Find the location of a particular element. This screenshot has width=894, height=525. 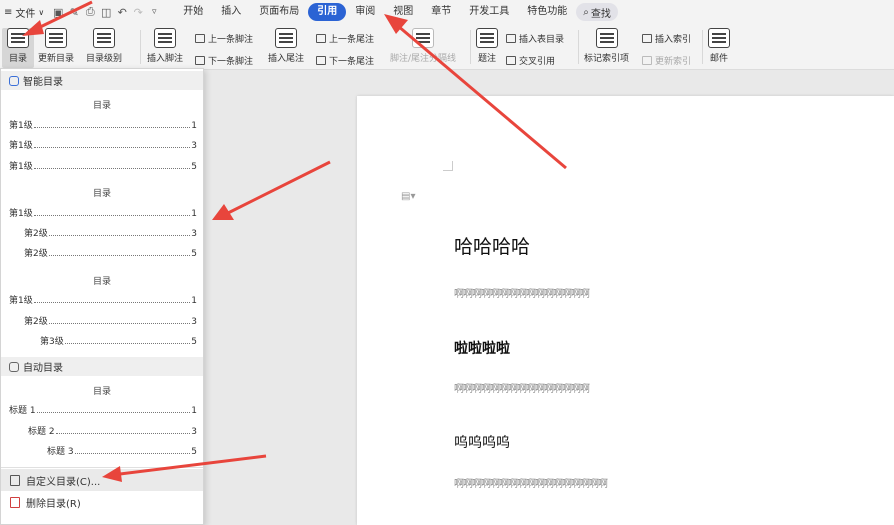

format-painter-icon: ✎ is located at coordinates (74, 12).